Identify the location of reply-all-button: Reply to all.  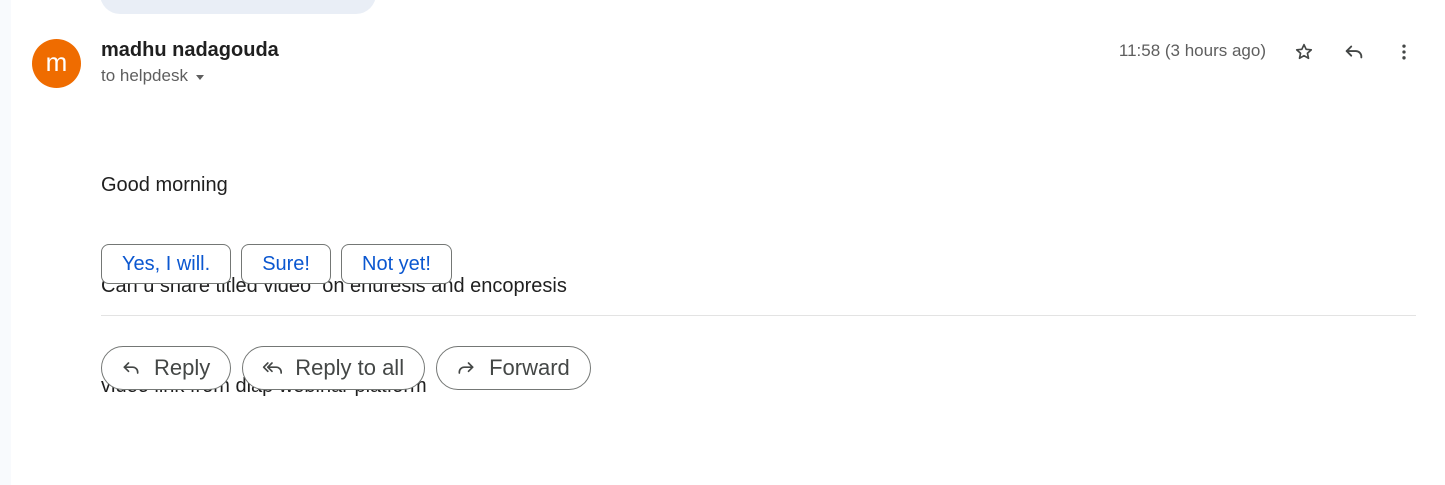
(334, 368).